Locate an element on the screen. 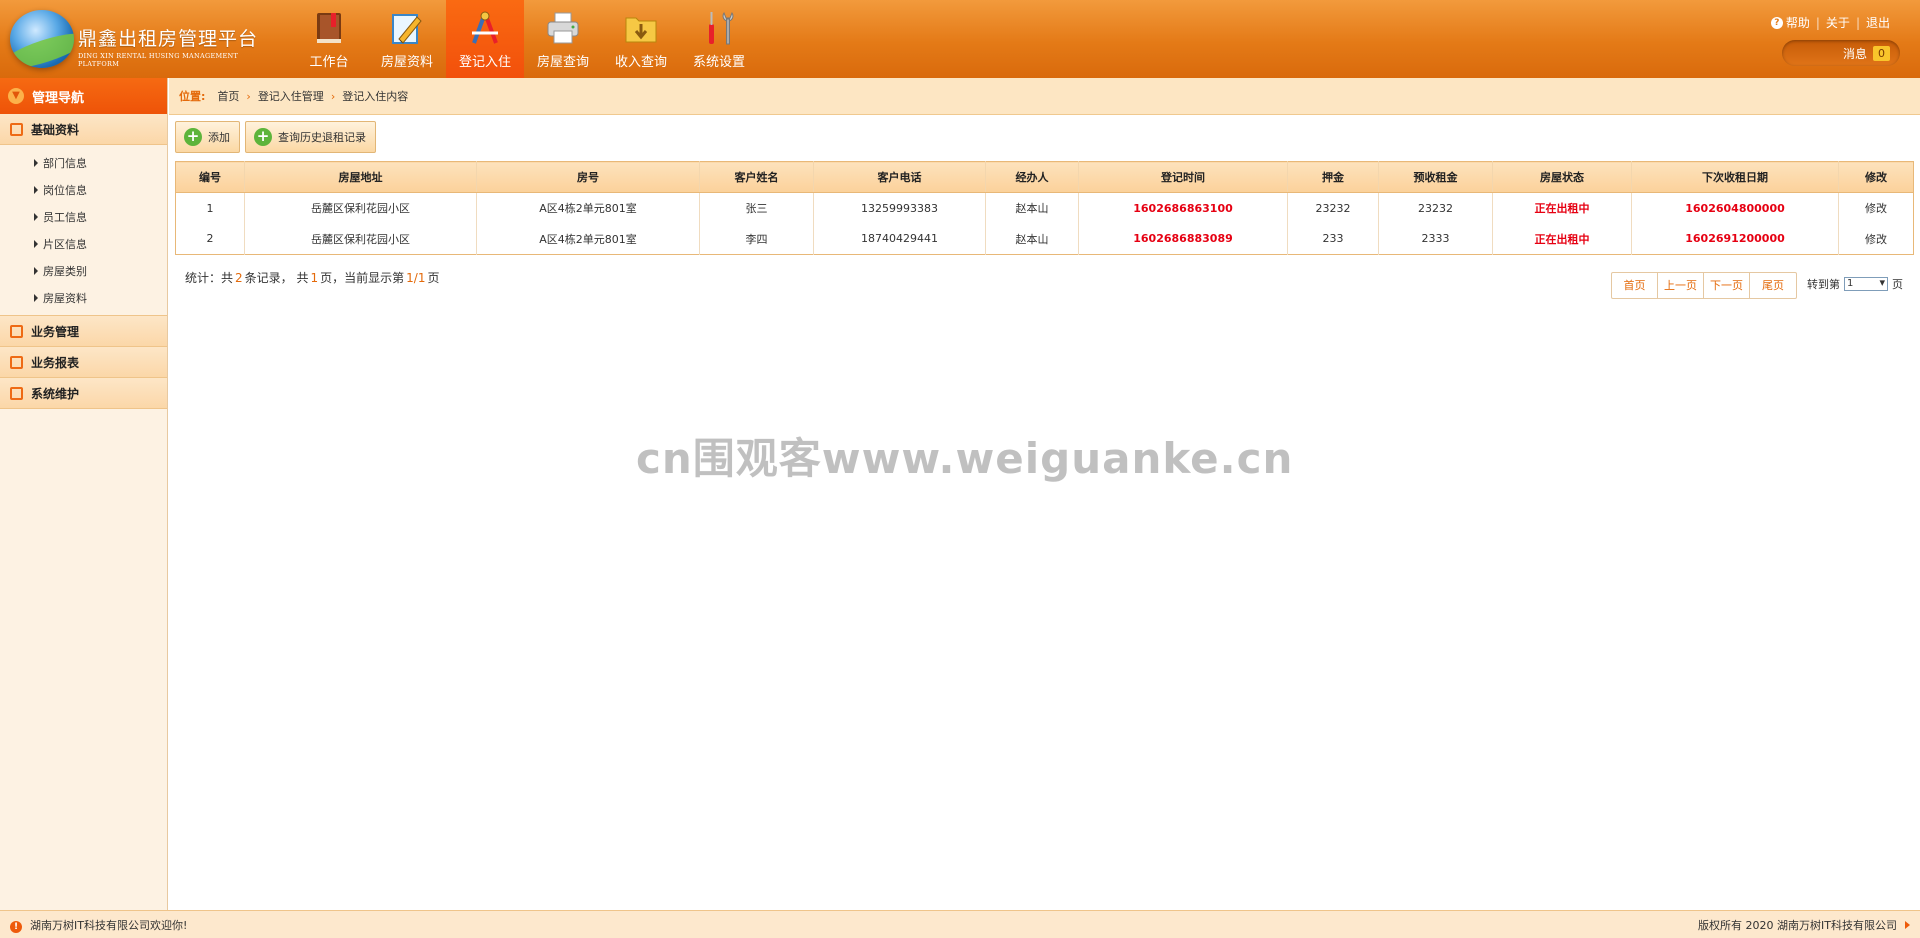 Image resolution: width=1920 pixels, height=938 pixels. add-button-label: 添加 is located at coordinates (219, 137).